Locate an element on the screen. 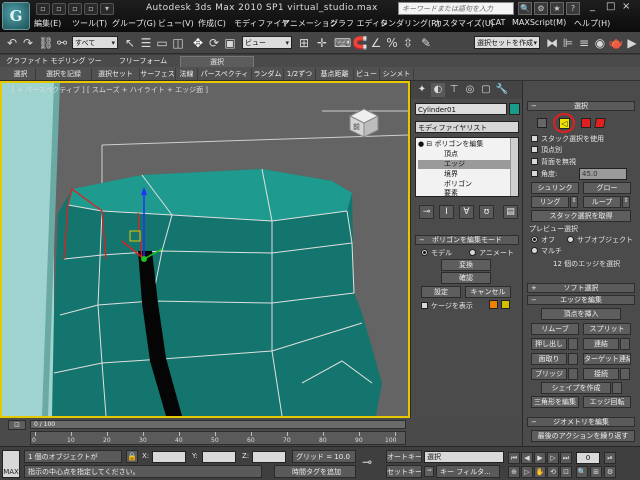  go-to-start-icon: ⏮ is located at coordinates (514, 458).